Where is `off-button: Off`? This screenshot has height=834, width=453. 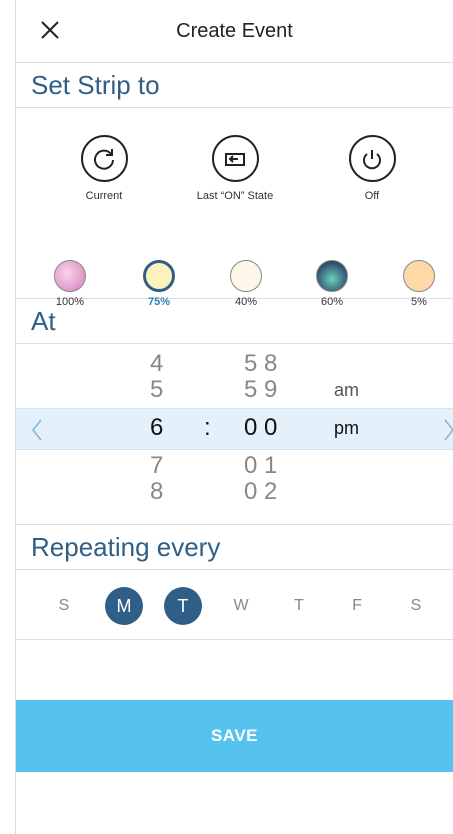 off-button: Off is located at coordinates (372, 168).